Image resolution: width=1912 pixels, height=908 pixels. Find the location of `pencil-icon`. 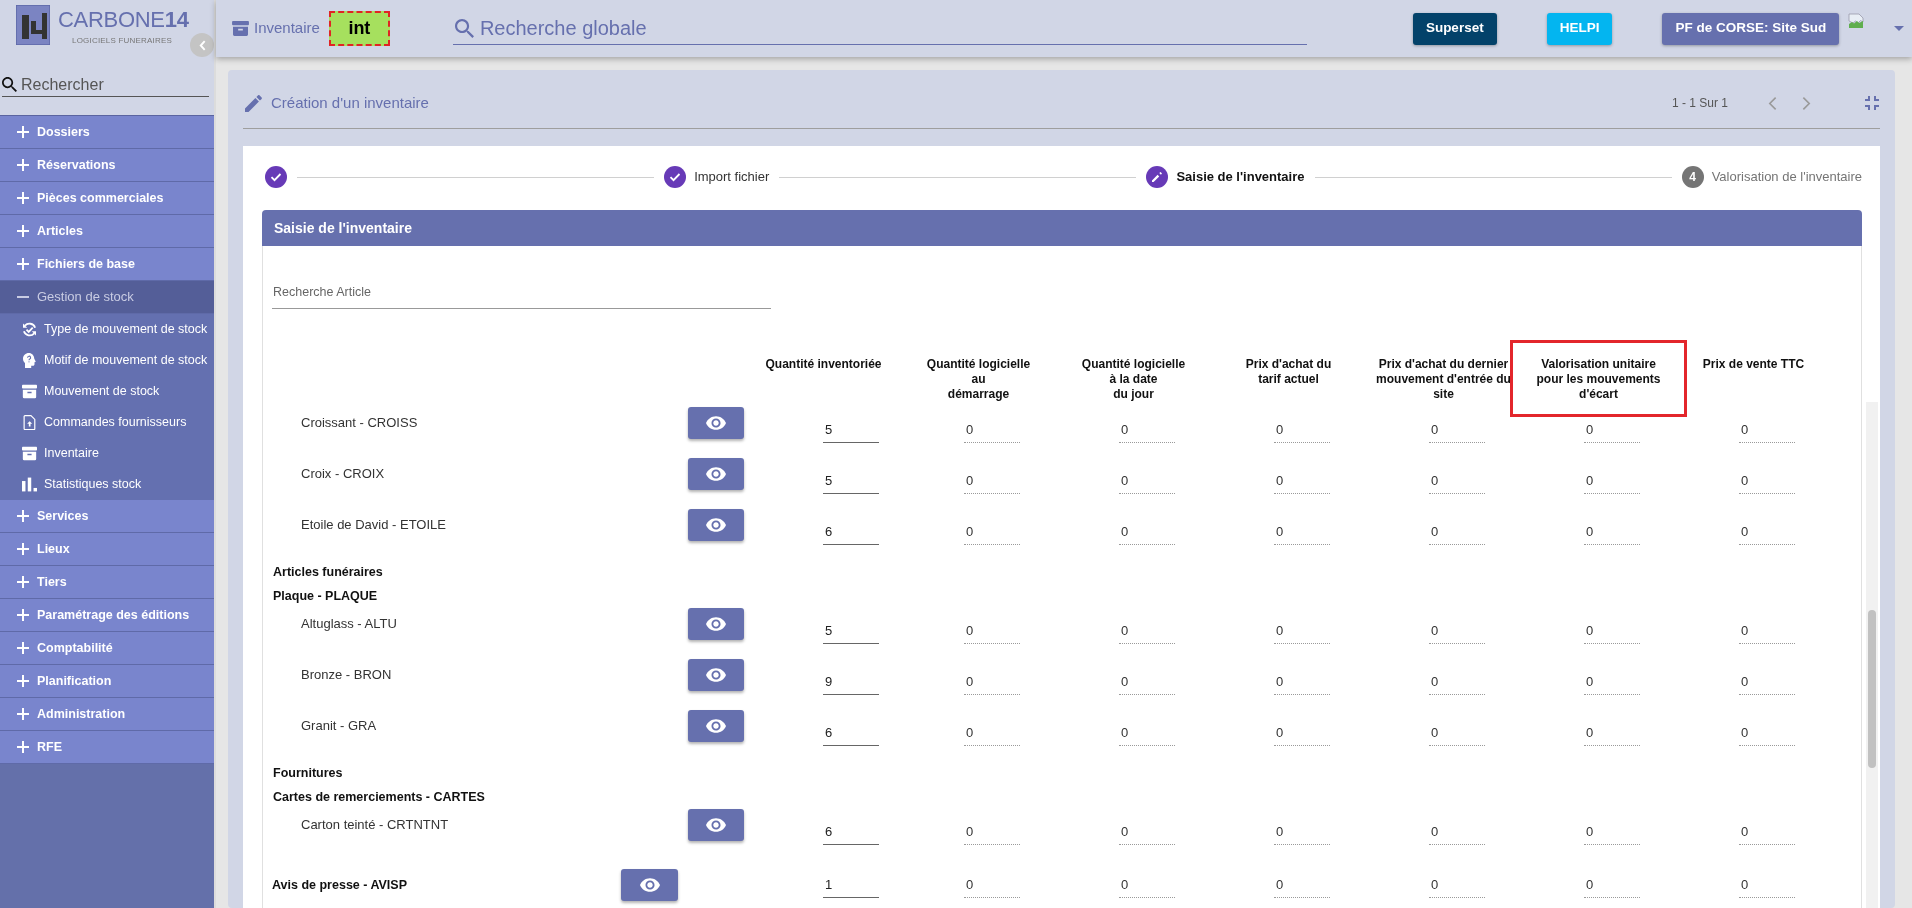

pencil-icon is located at coordinates (253, 103).